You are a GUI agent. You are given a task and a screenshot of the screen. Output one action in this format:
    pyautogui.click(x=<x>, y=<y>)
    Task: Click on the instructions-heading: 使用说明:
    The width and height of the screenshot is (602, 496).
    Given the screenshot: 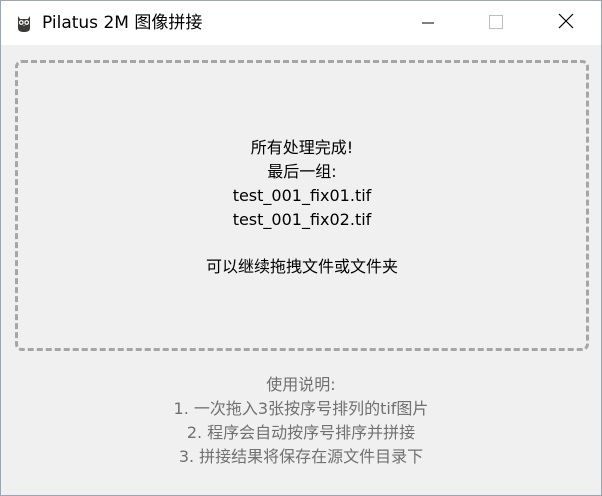 What is the action you would take?
    pyautogui.click(x=301, y=384)
    